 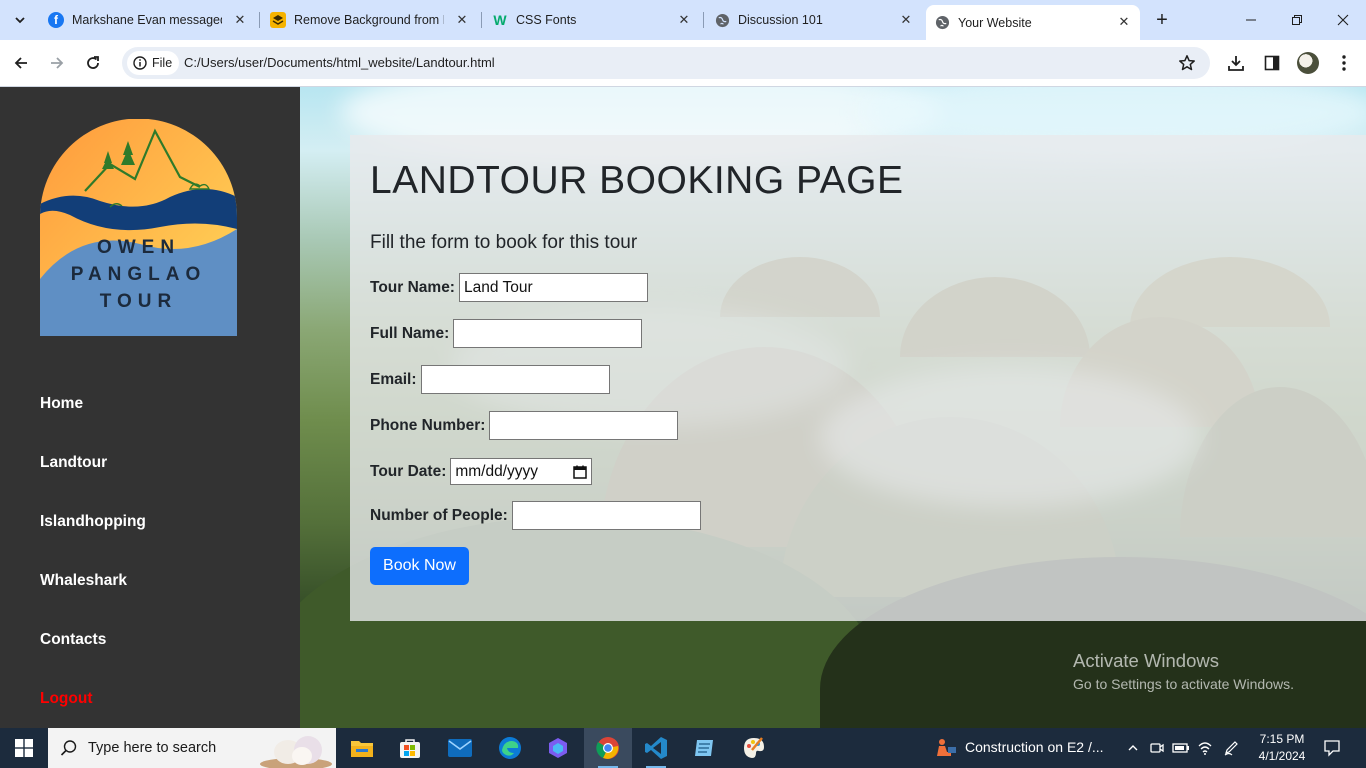 I want to click on phone-input, so click(x=584, y=425).